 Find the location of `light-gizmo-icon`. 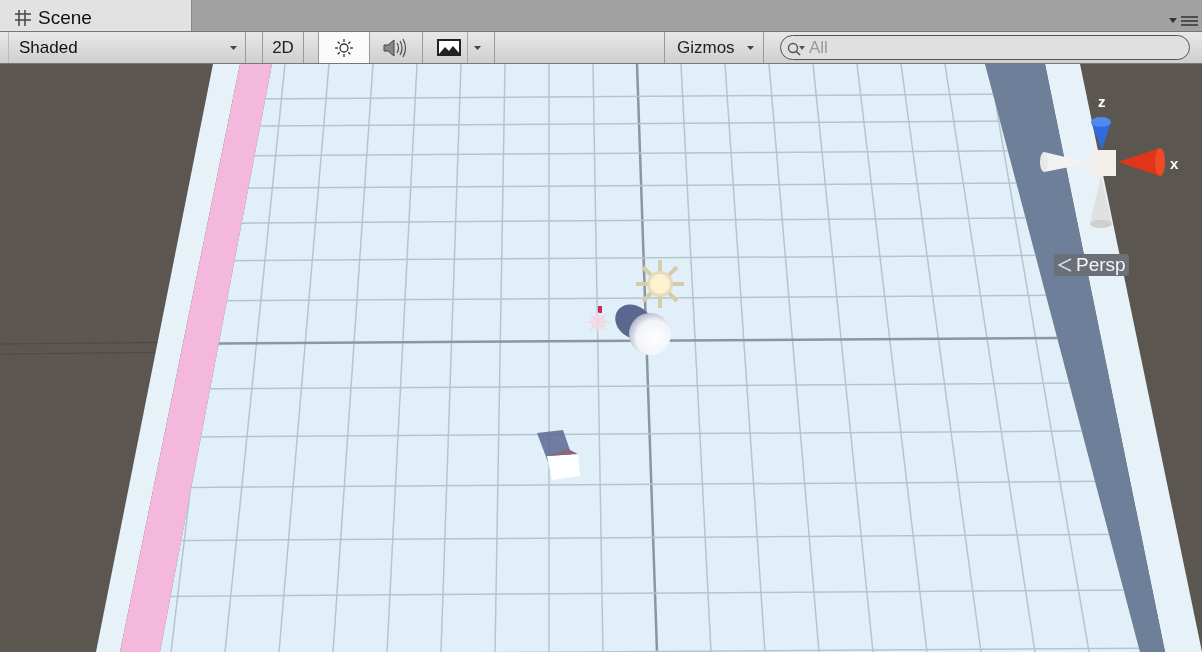

light-gizmo-icon is located at coordinates (660, 284).